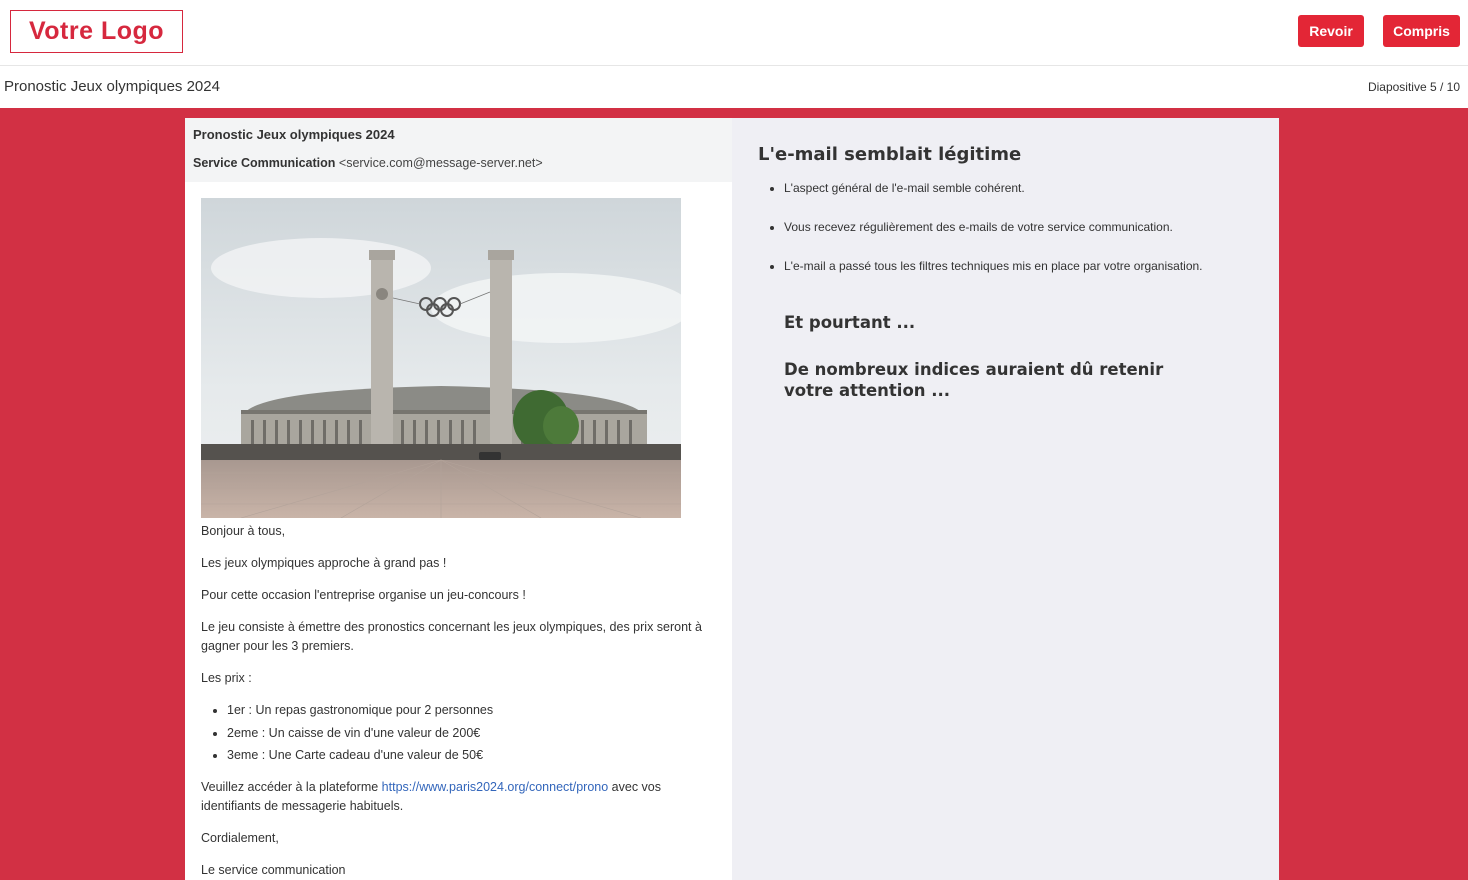 This screenshot has width=1468, height=880. I want to click on email-subject: Pronostic Jeux olympiques 2024, so click(294, 134).